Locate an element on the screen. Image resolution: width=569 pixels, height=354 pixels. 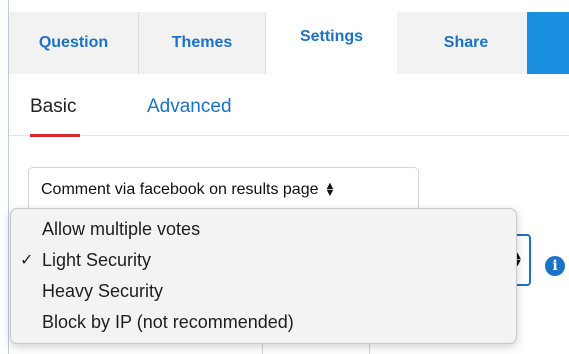
subtab-basic: Basic is located at coordinates (53, 107).